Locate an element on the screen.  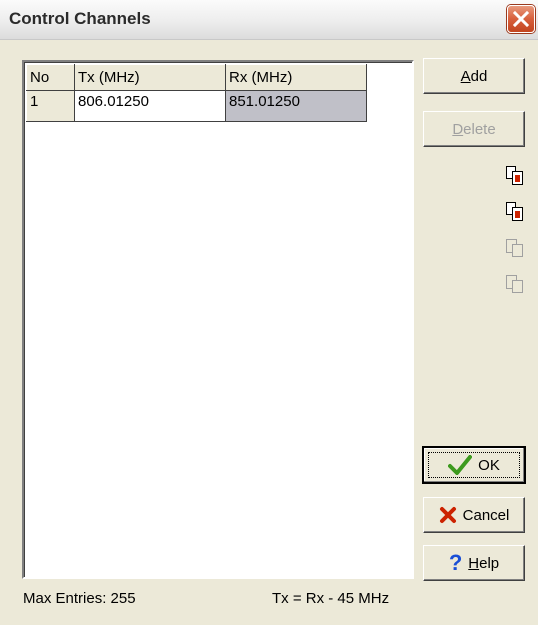
close-button is located at coordinates (521, 19).